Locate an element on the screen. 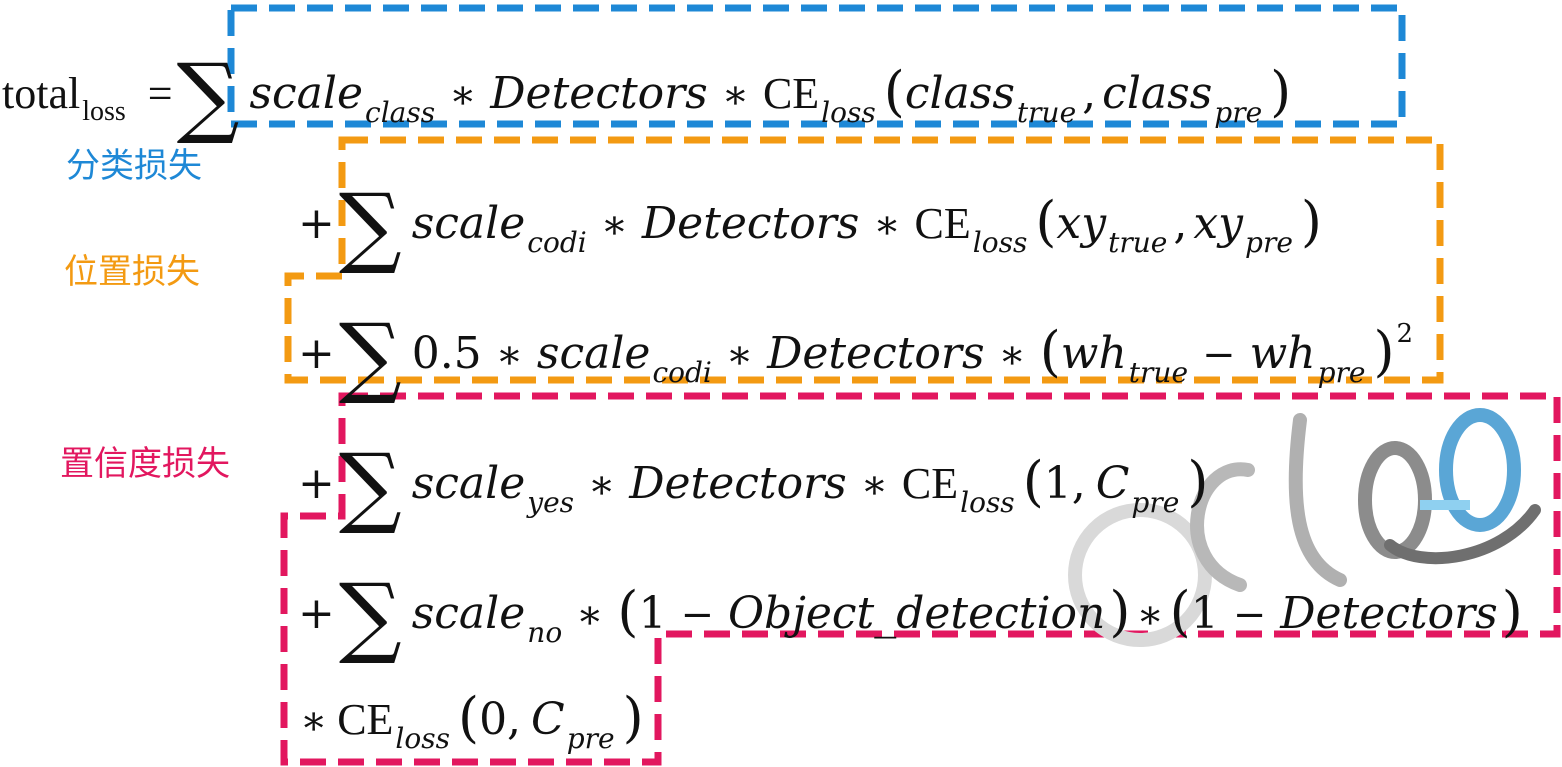 The width and height of the screenshot is (1562, 767). sum-symbol-3: ∑ is located at coordinates (370, 355).